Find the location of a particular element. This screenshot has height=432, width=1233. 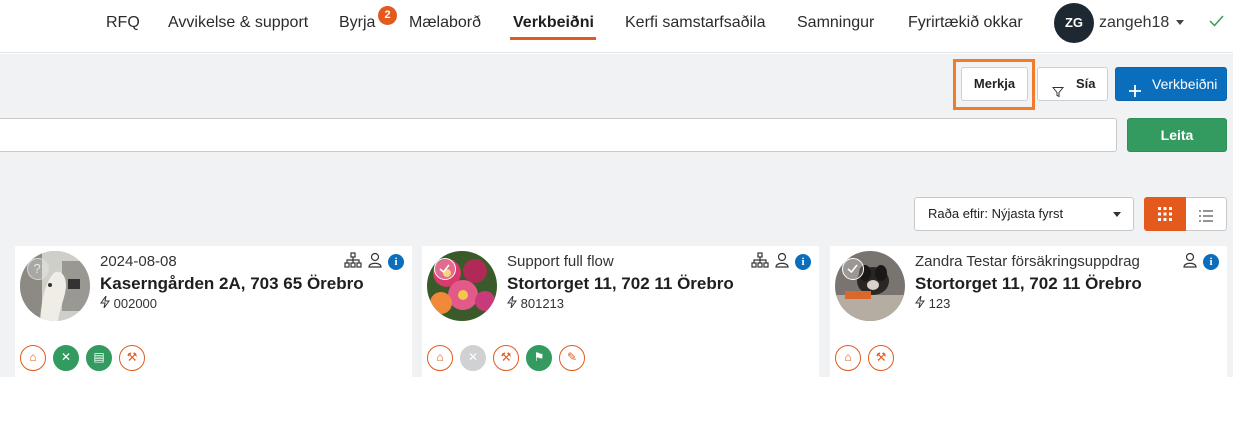

brush-icon: ✎ is located at coordinates (572, 358).